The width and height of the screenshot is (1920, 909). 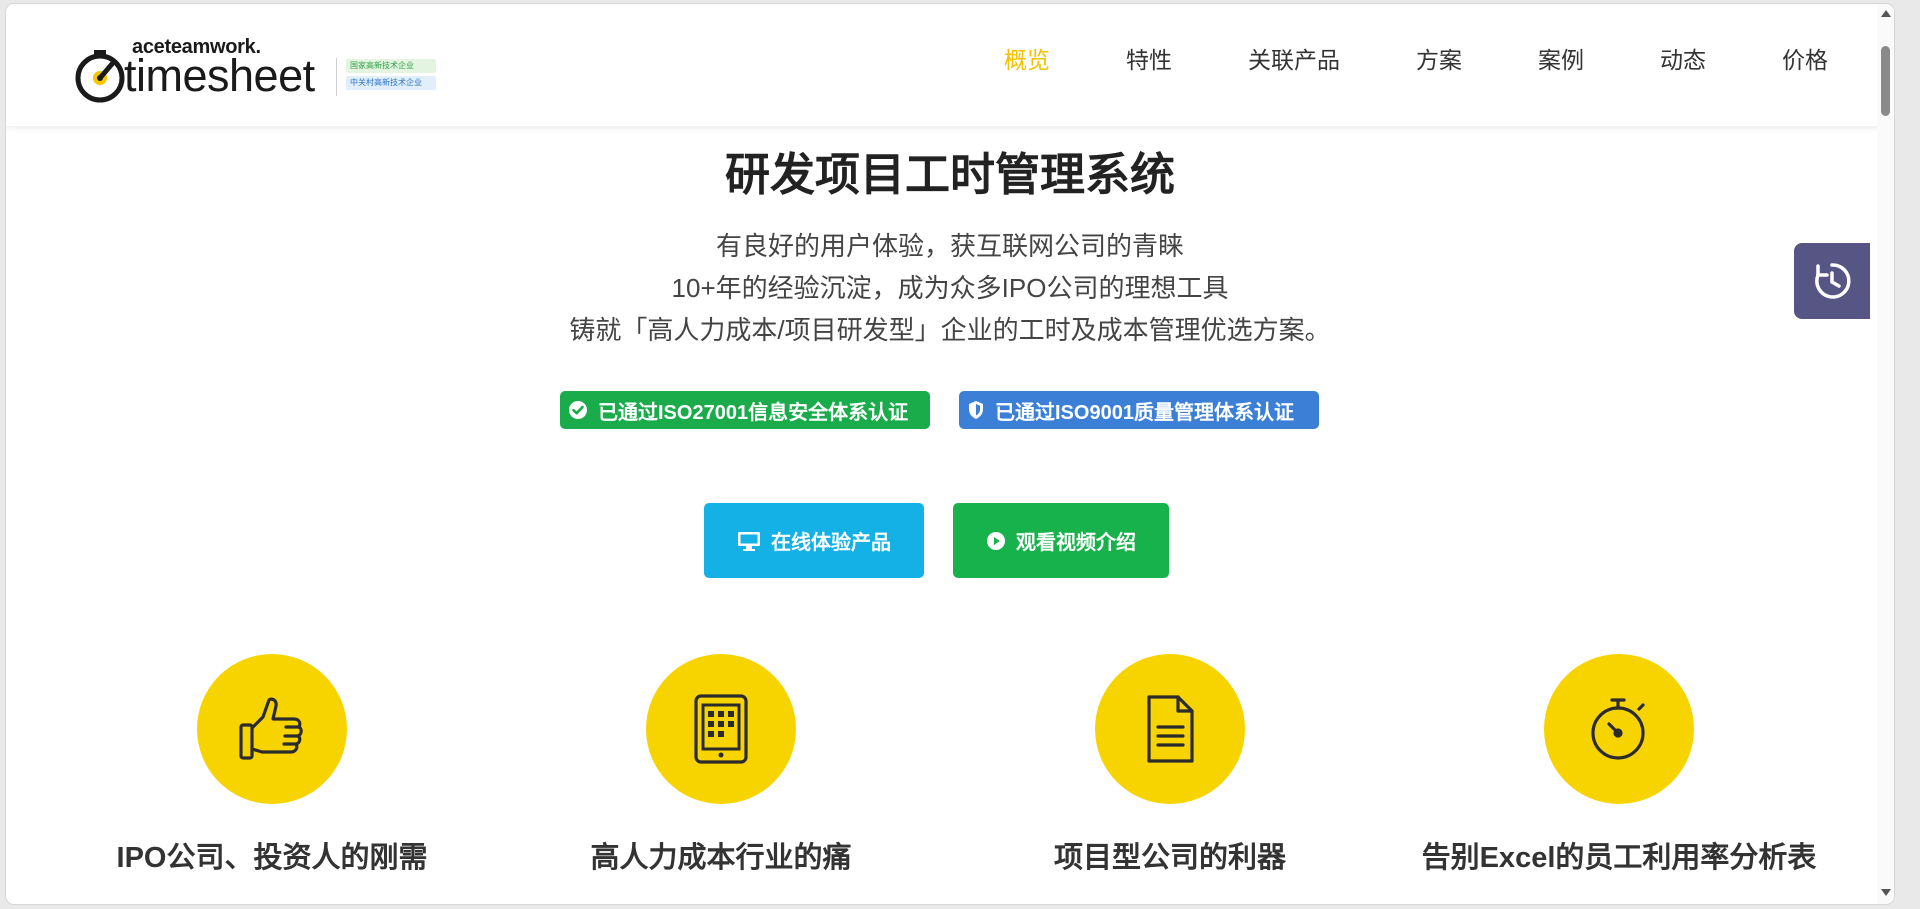 What do you see at coordinates (1378, 60) in the screenshot?
I see `main-nav: 概览 特性 关联产品 方案 案例 动态 价格` at bounding box center [1378, 60].